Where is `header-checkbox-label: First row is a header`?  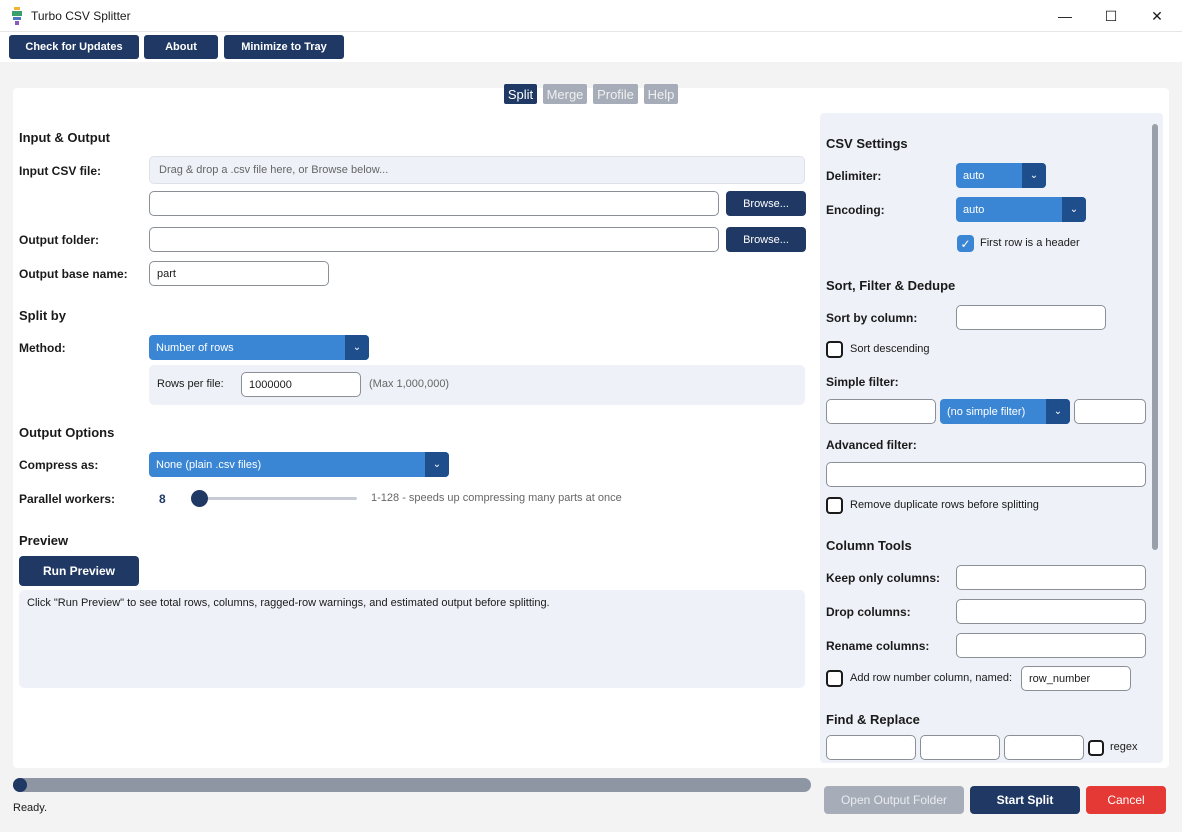
header-checkbox-label: First row is a header is located at coordinates (1030, 243).